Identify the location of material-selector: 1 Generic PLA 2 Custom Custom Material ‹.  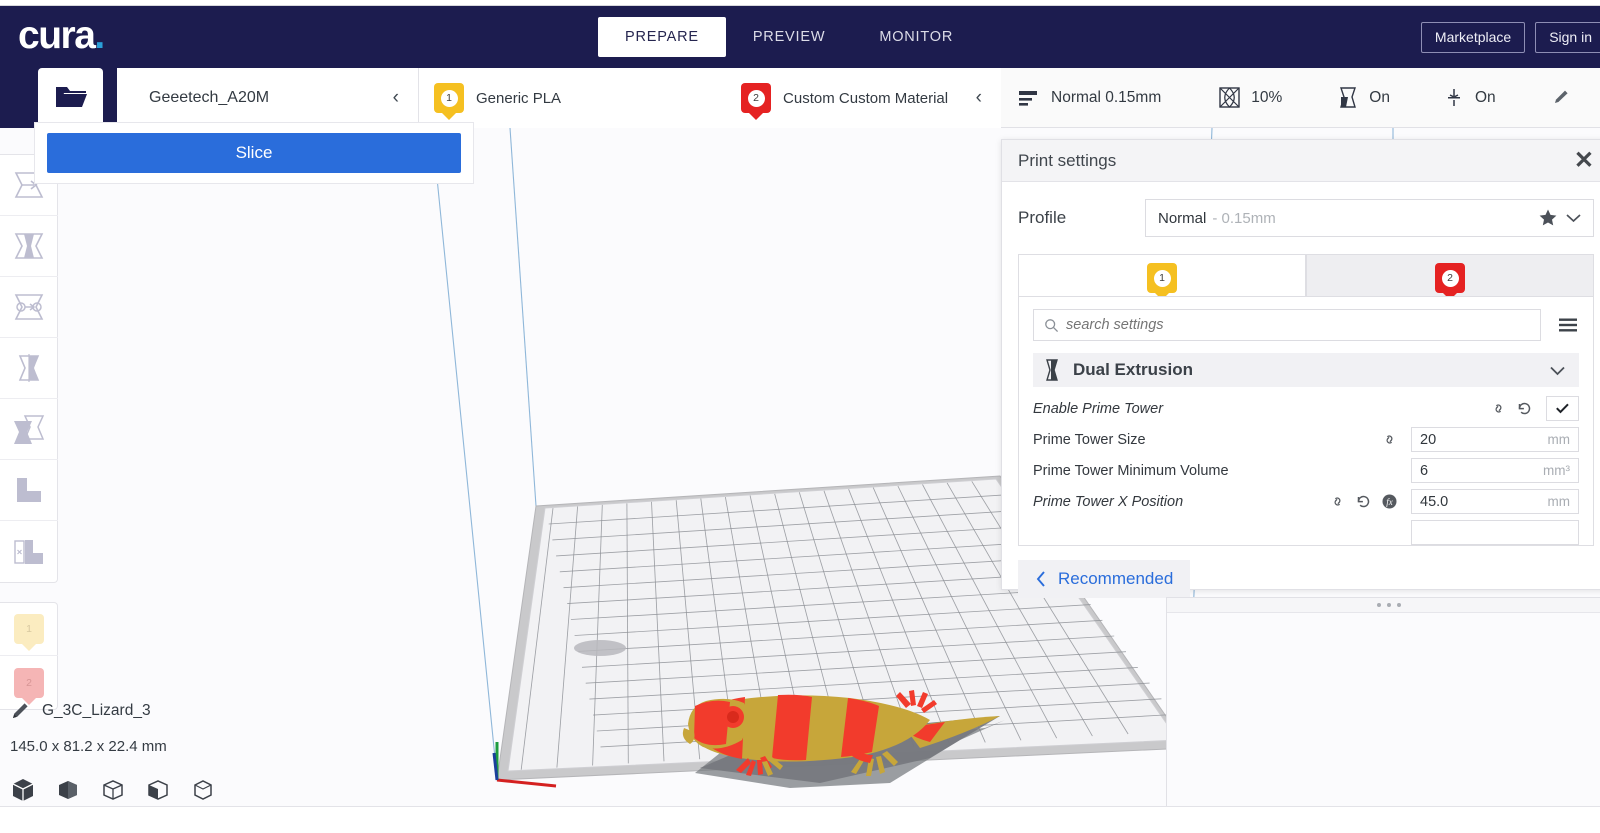
(710, 98).